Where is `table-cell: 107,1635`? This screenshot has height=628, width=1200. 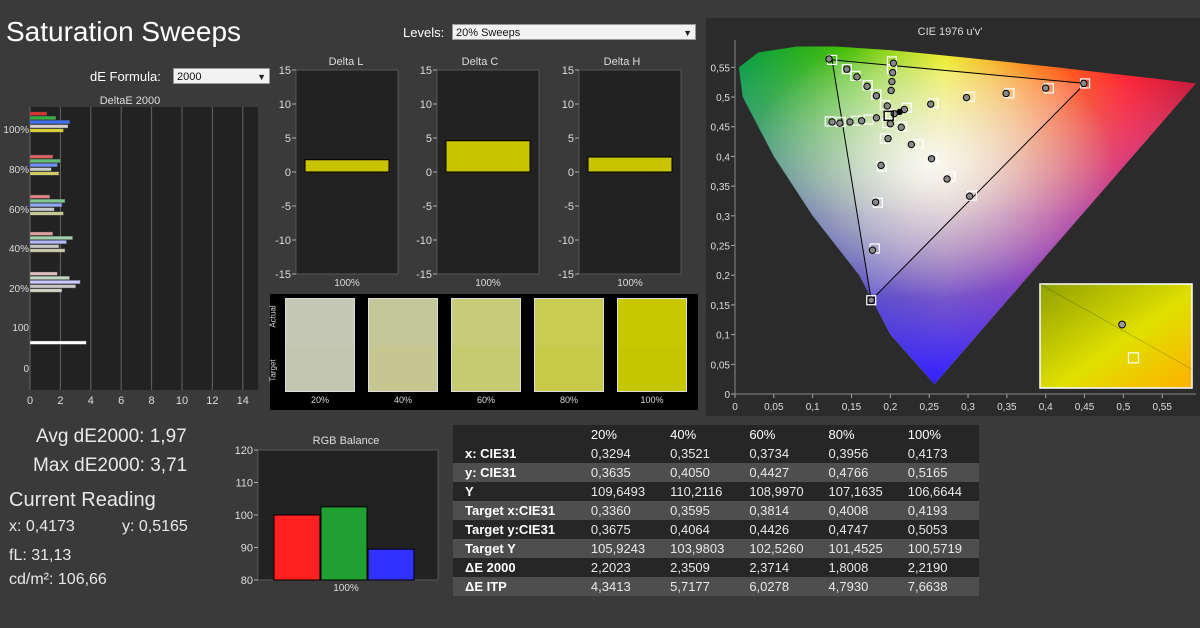 table-cell: 107,1635 is located at coordinates (855, 491).